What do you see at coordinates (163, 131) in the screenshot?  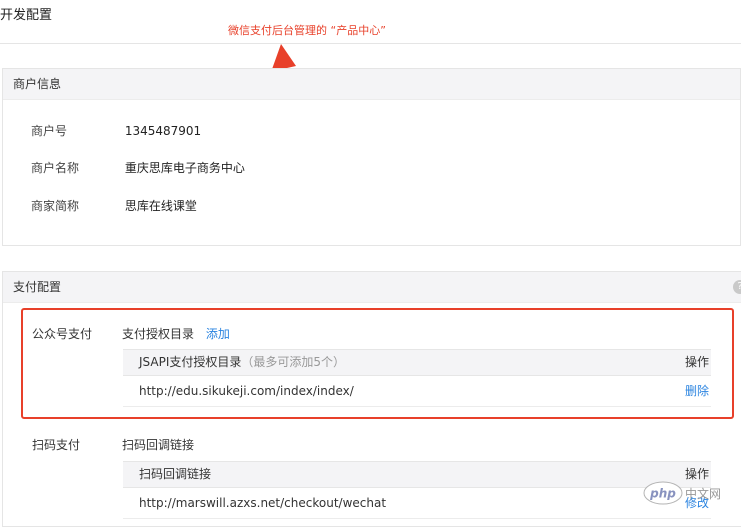 I see `merchant-id-value: 1345487901` at bounding box center [163, 131].